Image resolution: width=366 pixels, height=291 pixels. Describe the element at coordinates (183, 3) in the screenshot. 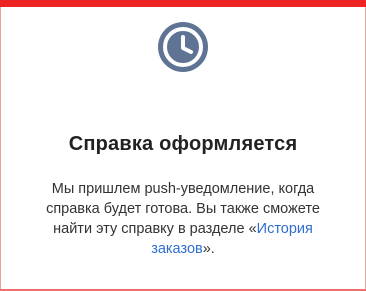

I see `top-accent-bar` at that location.